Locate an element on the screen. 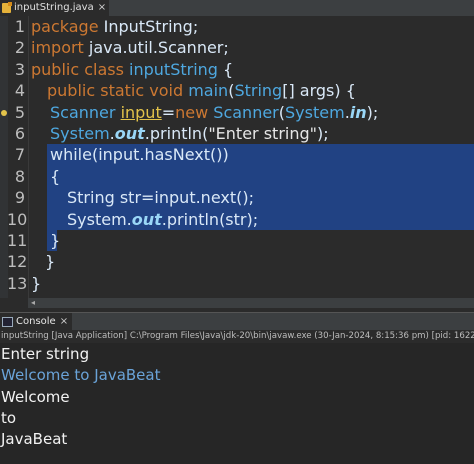 The image size is (474, 464). keyword: class is located at coordinates (104, 69).